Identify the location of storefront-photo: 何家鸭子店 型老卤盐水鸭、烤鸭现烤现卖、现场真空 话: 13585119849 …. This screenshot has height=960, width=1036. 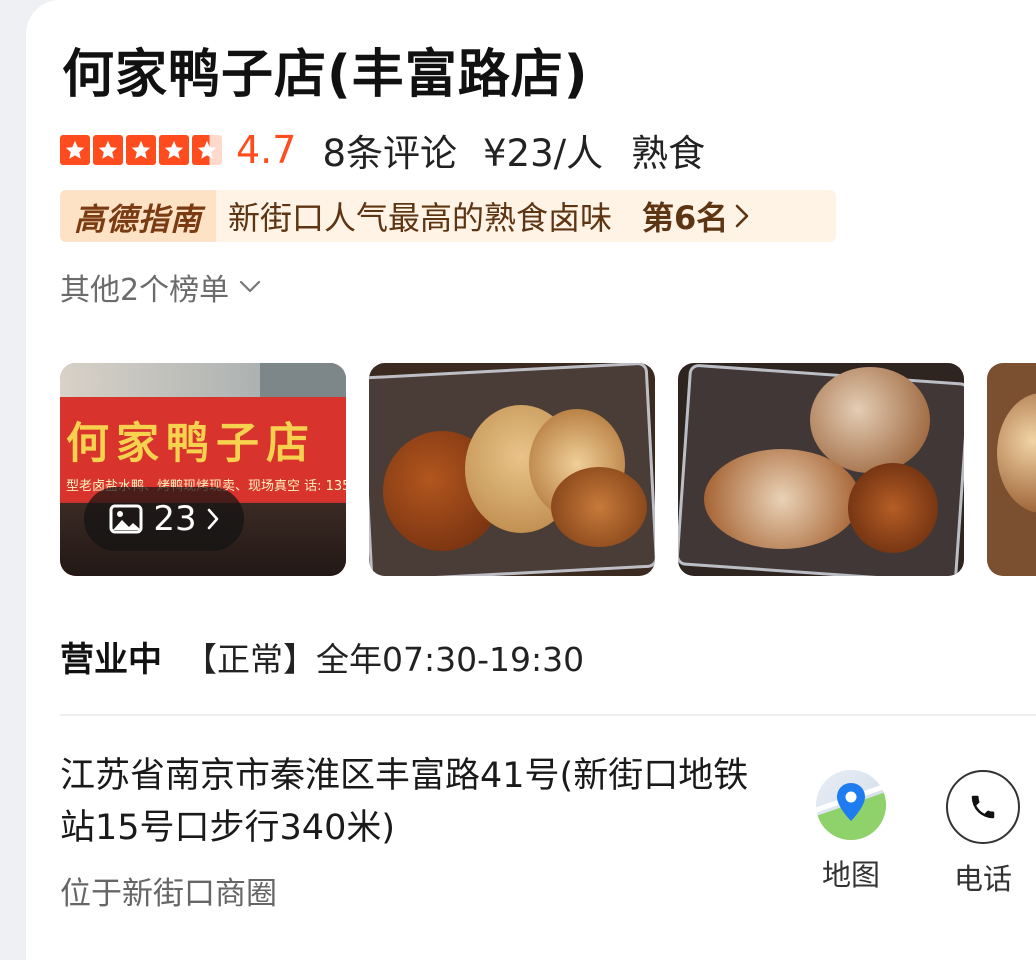
(203, 469).